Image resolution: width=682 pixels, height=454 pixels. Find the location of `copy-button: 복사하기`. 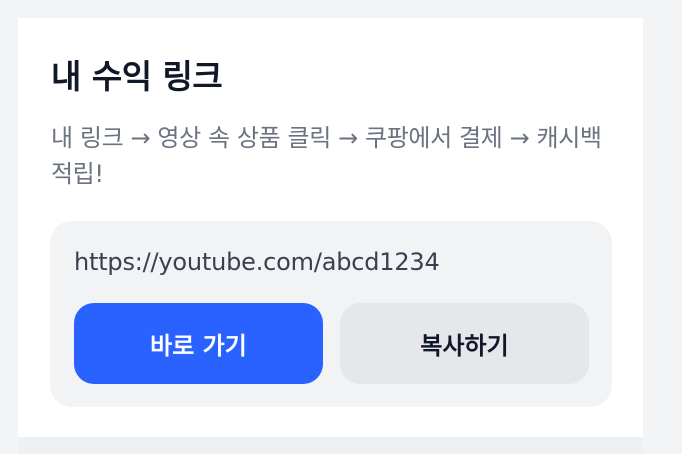

copy-button: 복사하기 is located at coordinates (464, 343).